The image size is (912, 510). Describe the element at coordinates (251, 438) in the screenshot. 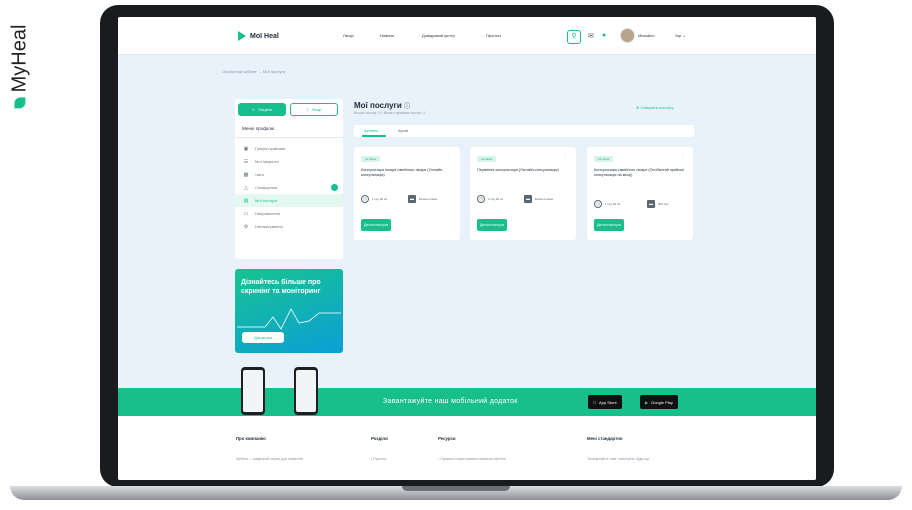

I see `footer-heading: Про компанію` at that location.